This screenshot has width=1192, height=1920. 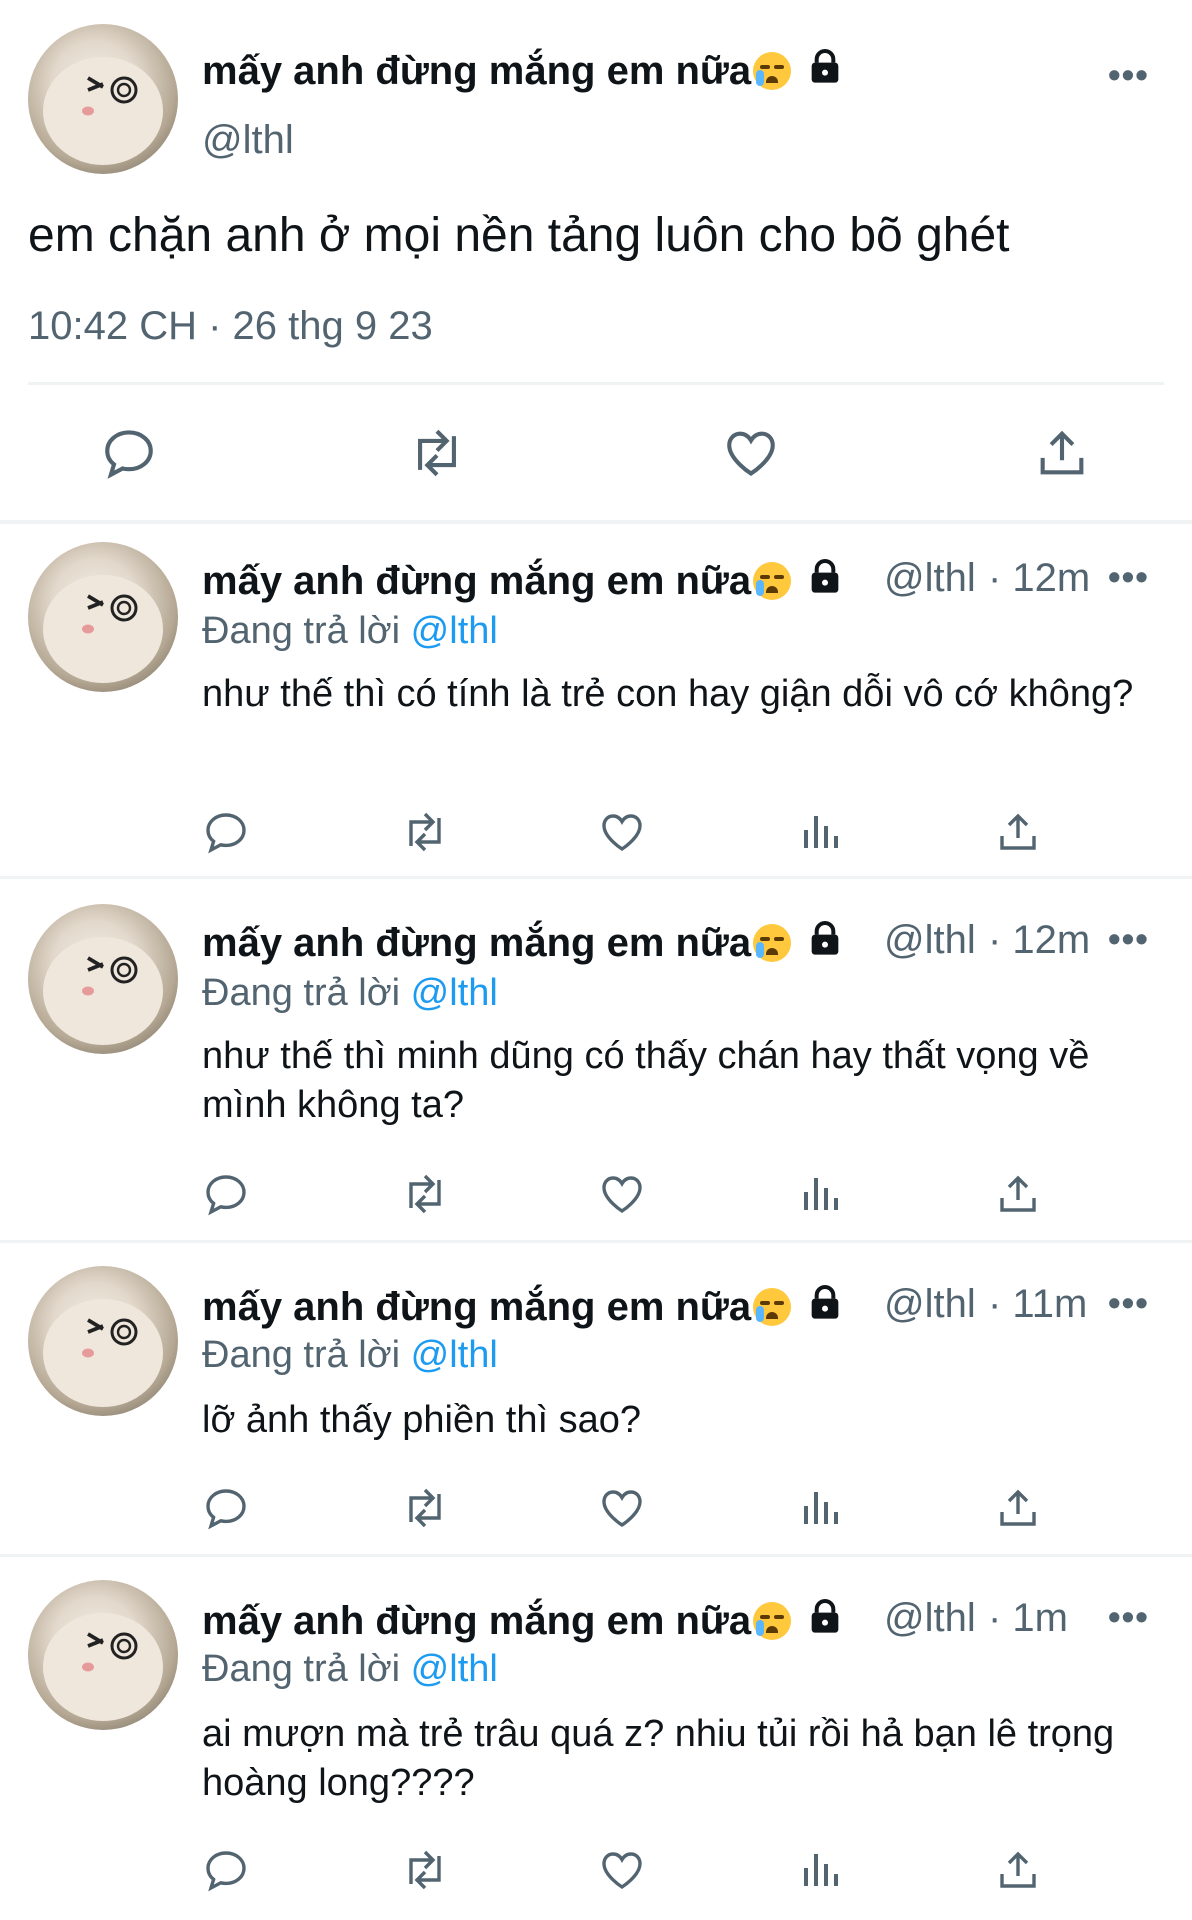 What do you see at coordinates (1028, 1618) in the screenshot?
I see `tweet-time: · 1m` at bounding box center [1028, 1618].